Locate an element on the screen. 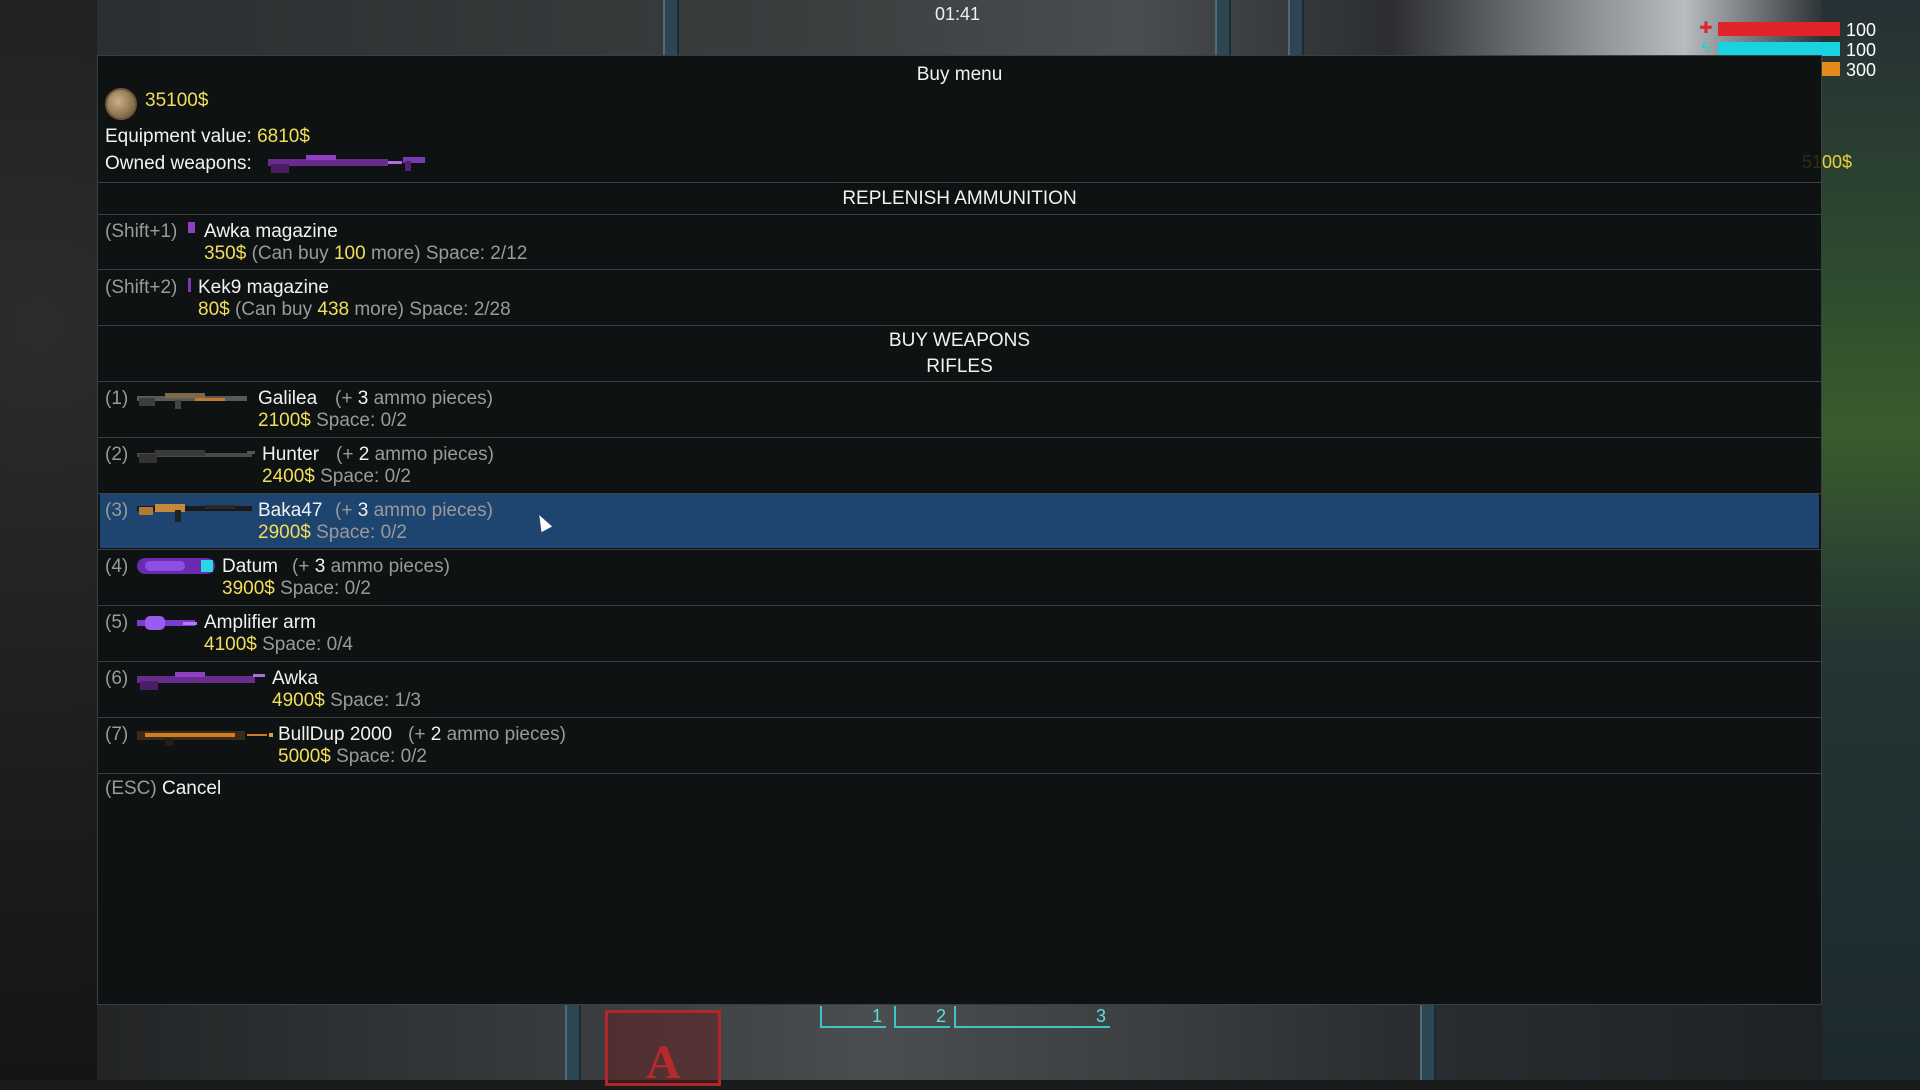 This screenshot has width=1920, height=1090. can-buy-prefix: (Can buy is located at coordinates (273, 309).